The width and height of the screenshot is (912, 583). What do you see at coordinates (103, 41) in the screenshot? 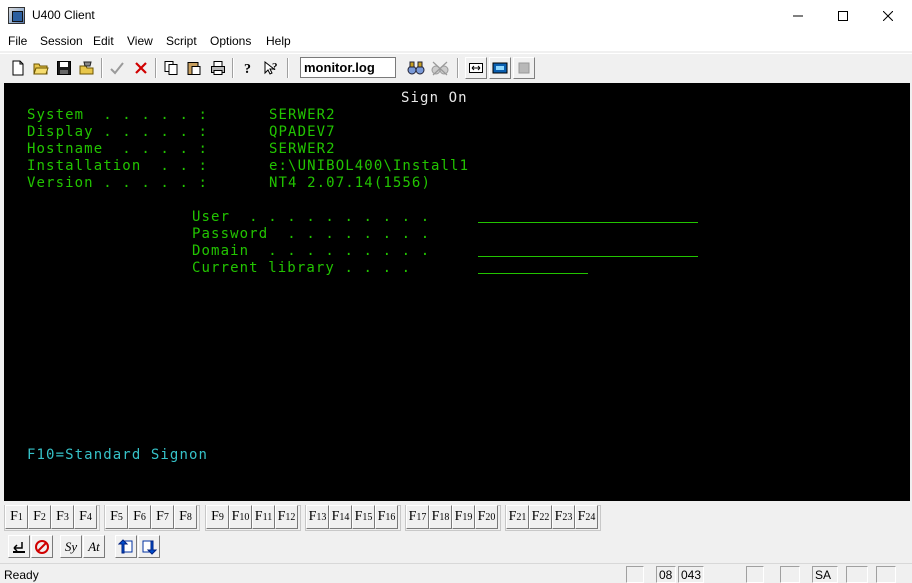
I see `menu-edit: Edit` at bounding box center [103, 41].